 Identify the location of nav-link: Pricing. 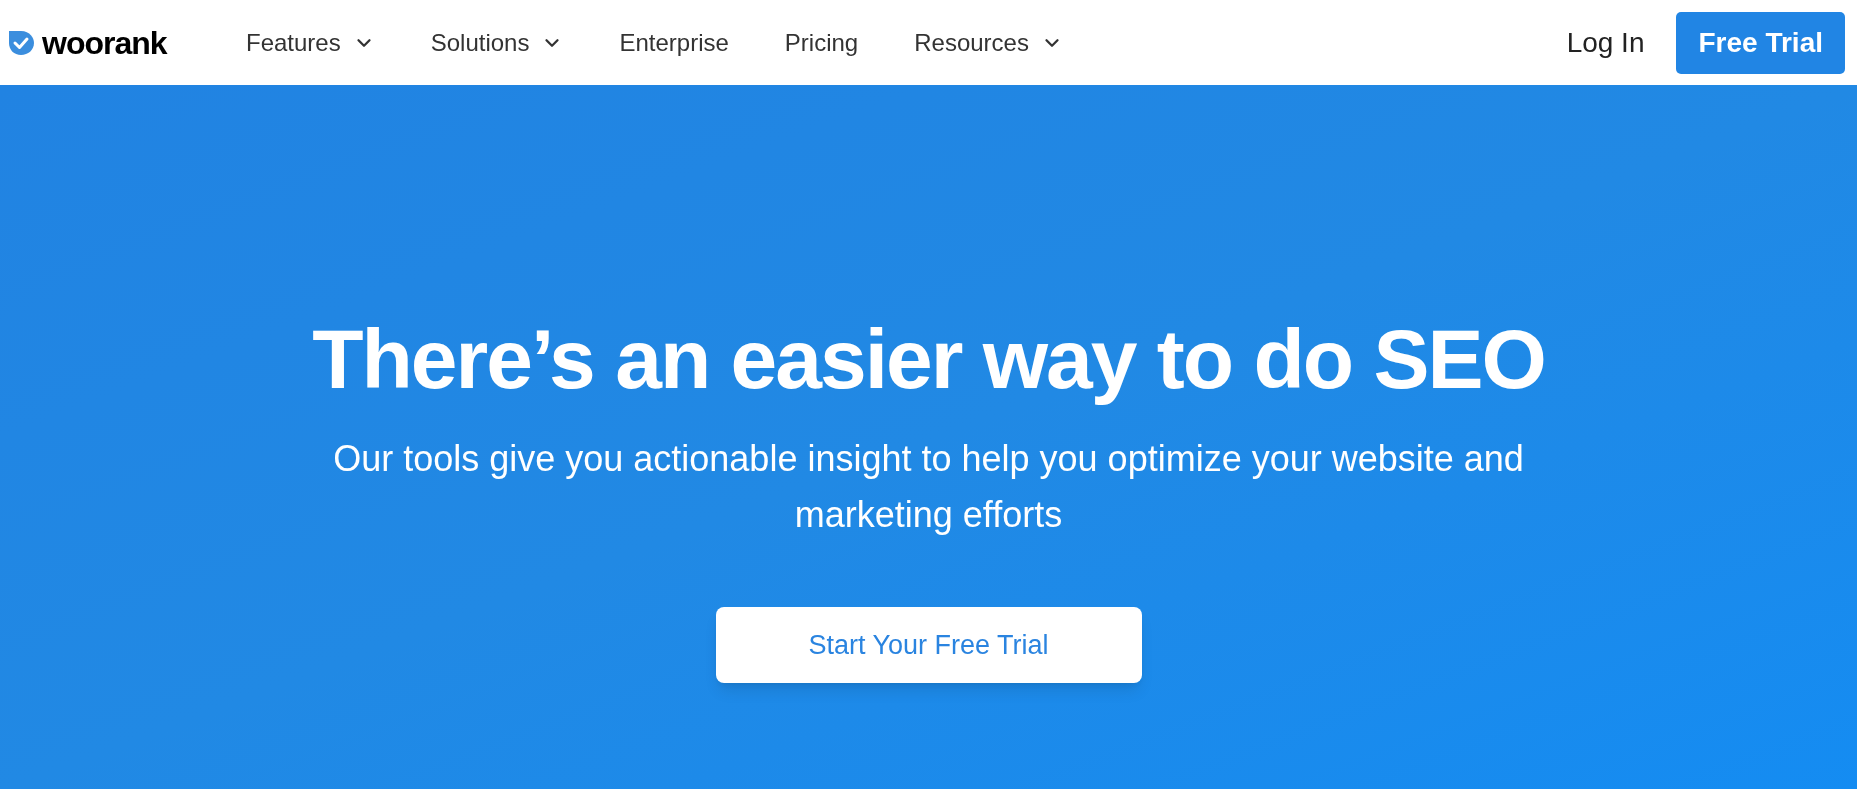
(821, 42).